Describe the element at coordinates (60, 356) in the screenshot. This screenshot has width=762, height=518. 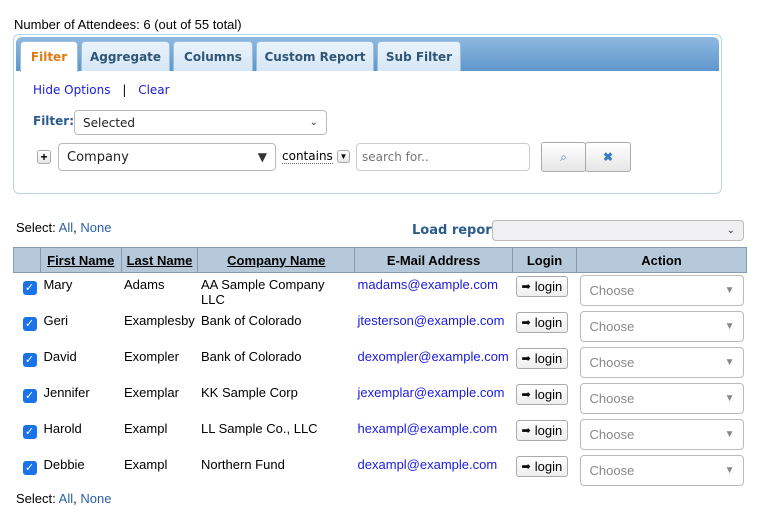
I see `first-name-cell: David` at that location.